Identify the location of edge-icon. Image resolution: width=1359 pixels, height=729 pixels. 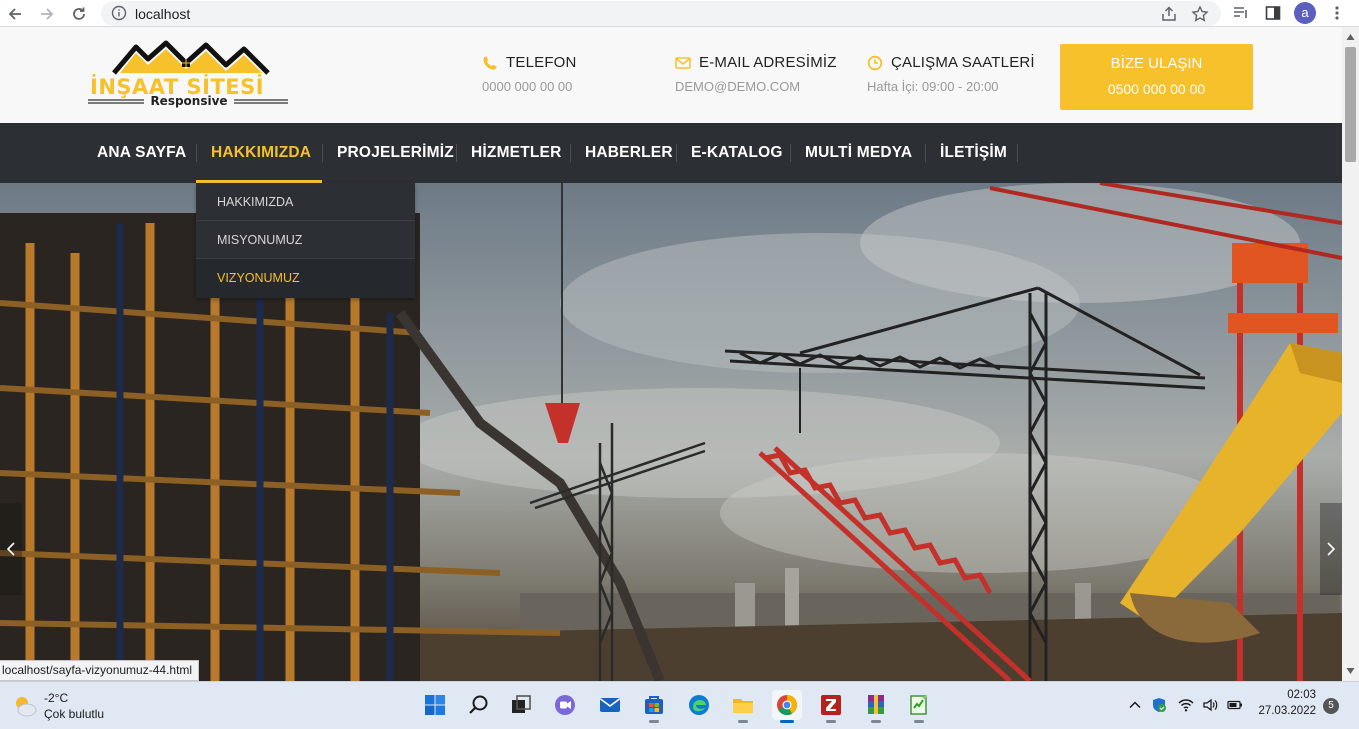
(699, 705).